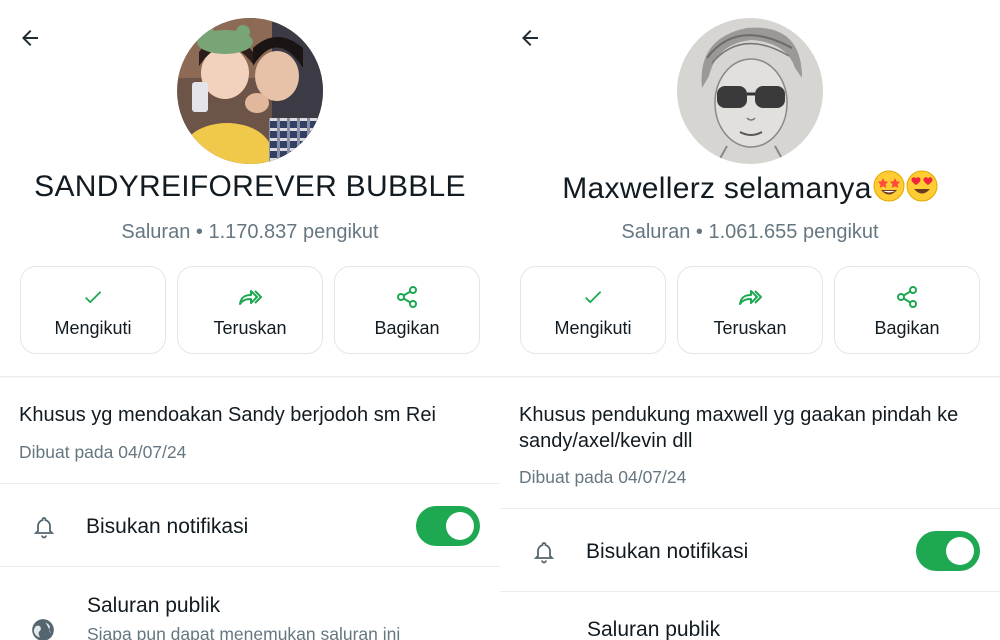 This screenshot has height=640, width=1000. I want to click on channel-follower-count: Saluran • 1.170.837 pengikut, so click(250, 232).